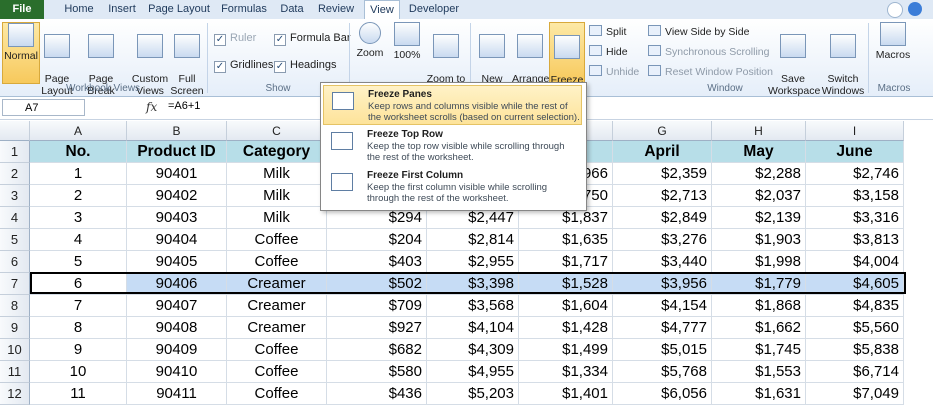 This screenshot has width=933, height=412. I want to click on data-cell: $2,713, so click(662, 196).